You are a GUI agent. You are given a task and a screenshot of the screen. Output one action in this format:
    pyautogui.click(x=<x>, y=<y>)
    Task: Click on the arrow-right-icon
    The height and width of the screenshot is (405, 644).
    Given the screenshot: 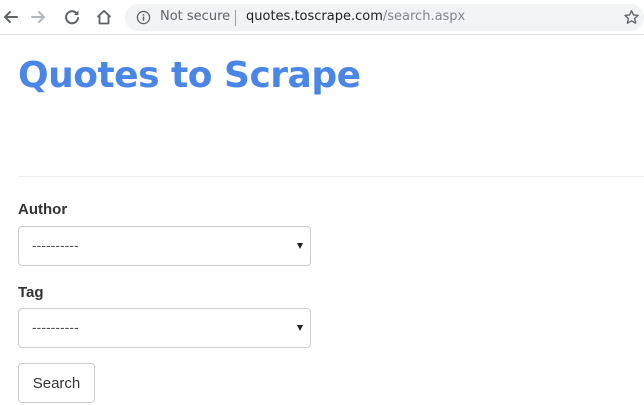 What is the action you would take?
    pyautogui.click(x=38, y=17)
    